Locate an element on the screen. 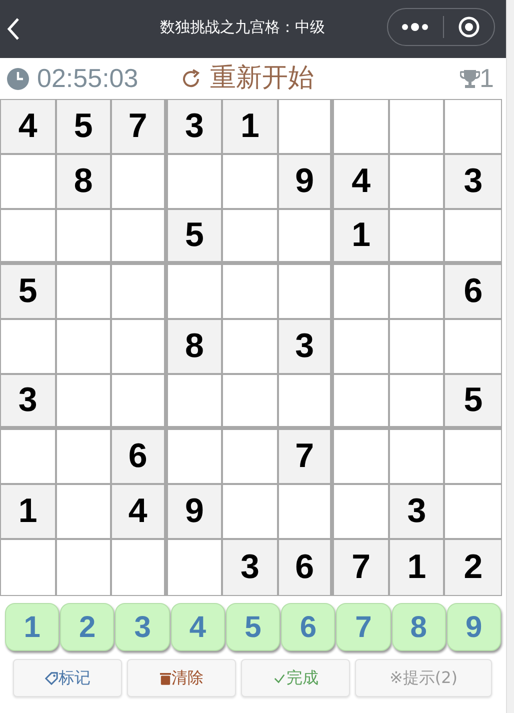  trophy-count: 1 is located at coordinates (487, 78).